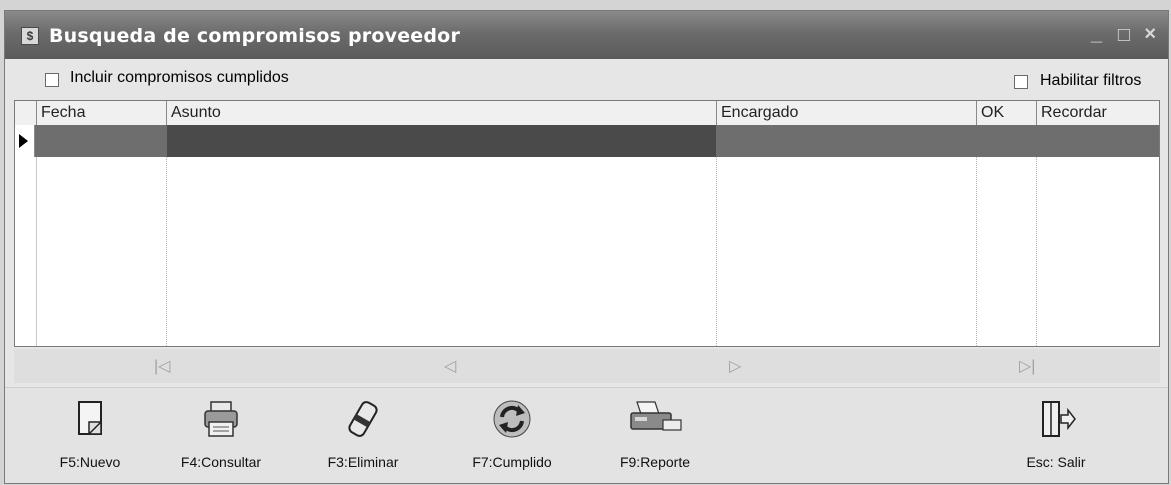 The image size is (1171, 485). Describe the element at coordinates (255, 36) in the screenshot. I see `window-title: Busqueda de compromisos proveedor` at that location.